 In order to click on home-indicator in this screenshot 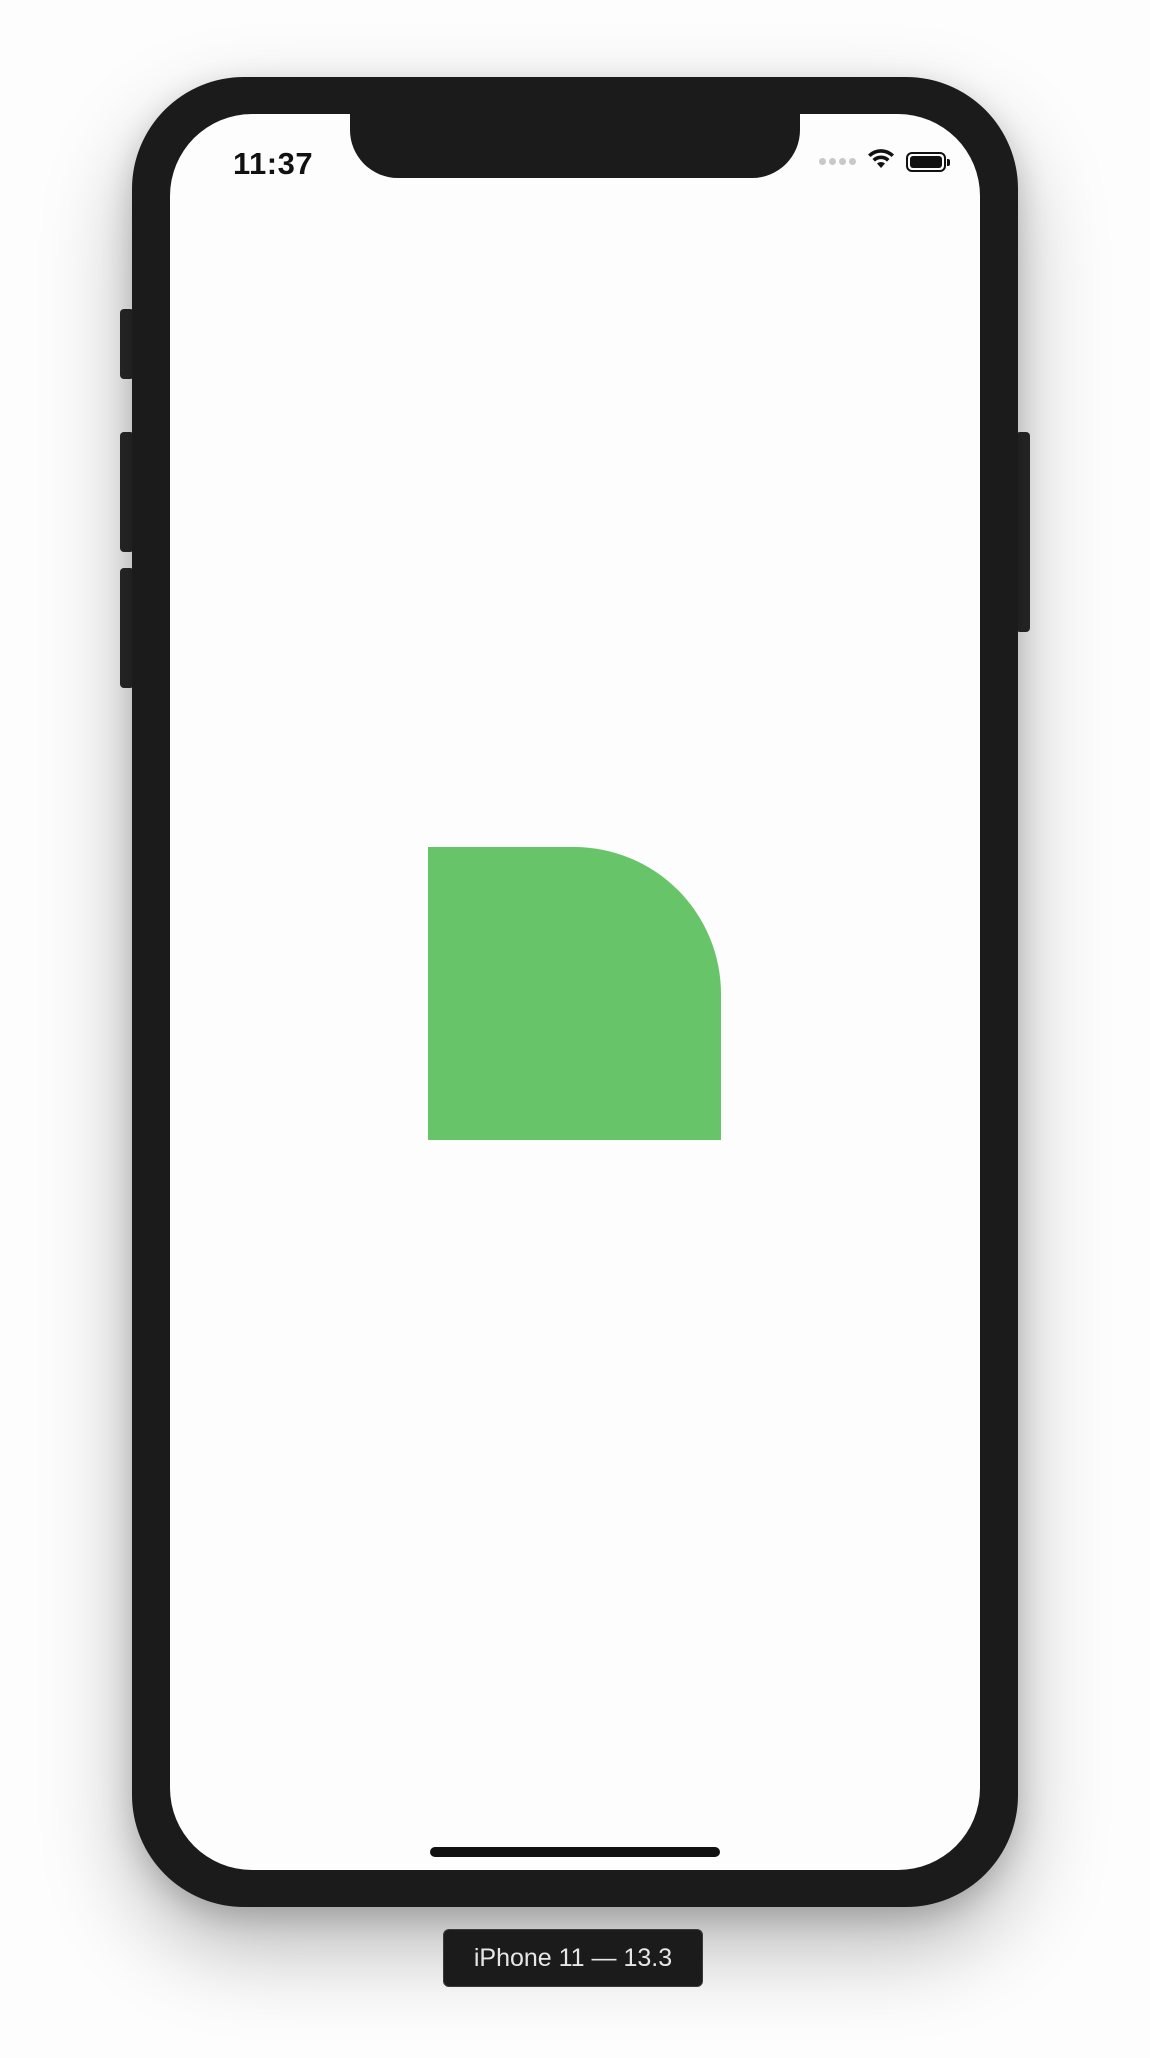, I will do `click(575, 1852)`.